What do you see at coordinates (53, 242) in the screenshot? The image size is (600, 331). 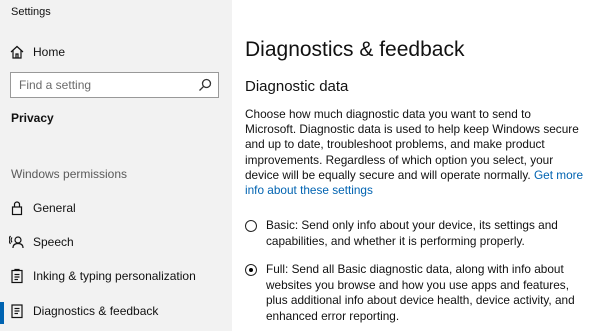 I see `sidebar-item-label: Speech` at bounding box center [53, 242].